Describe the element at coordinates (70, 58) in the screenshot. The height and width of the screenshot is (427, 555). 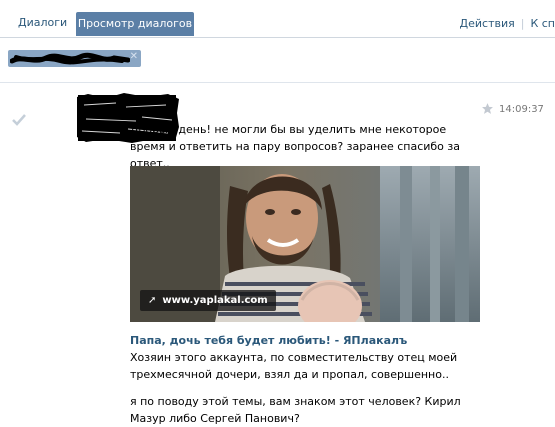
I see `redacted-recipient-name` at that location.